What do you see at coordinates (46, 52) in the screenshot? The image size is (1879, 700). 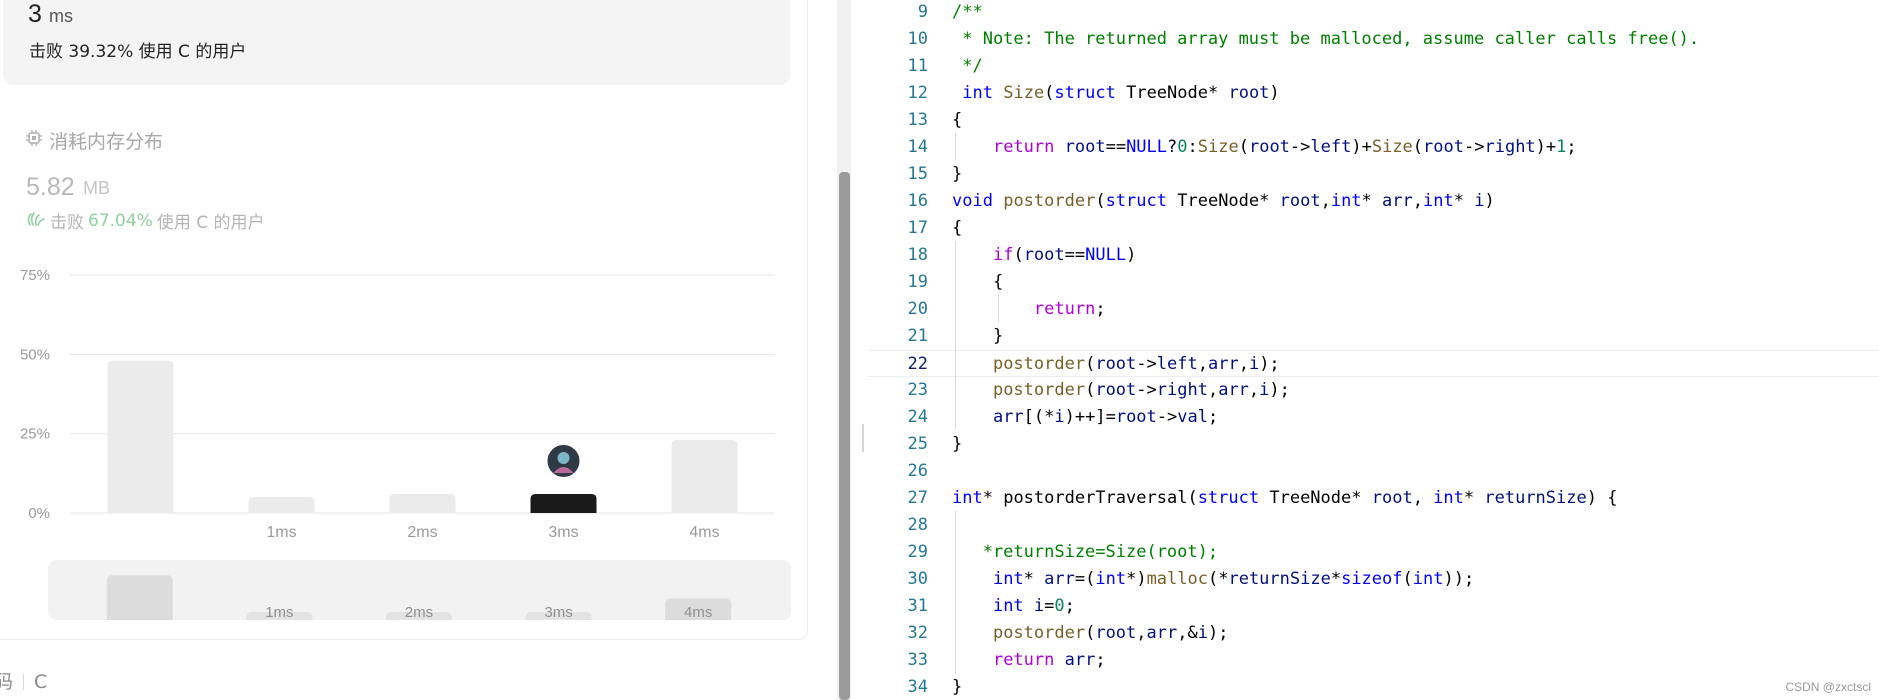 I see `runtime-beats-prefix: 击败` at bounding box center [46, 52].